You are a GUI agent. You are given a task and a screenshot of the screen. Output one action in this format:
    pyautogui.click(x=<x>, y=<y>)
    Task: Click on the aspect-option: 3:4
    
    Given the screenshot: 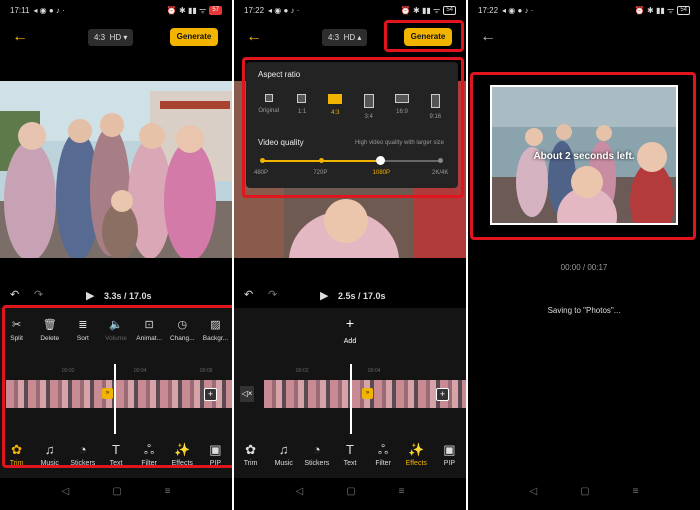 What is the action you would take?
    pyautogui.click(x=368, y=107)
    